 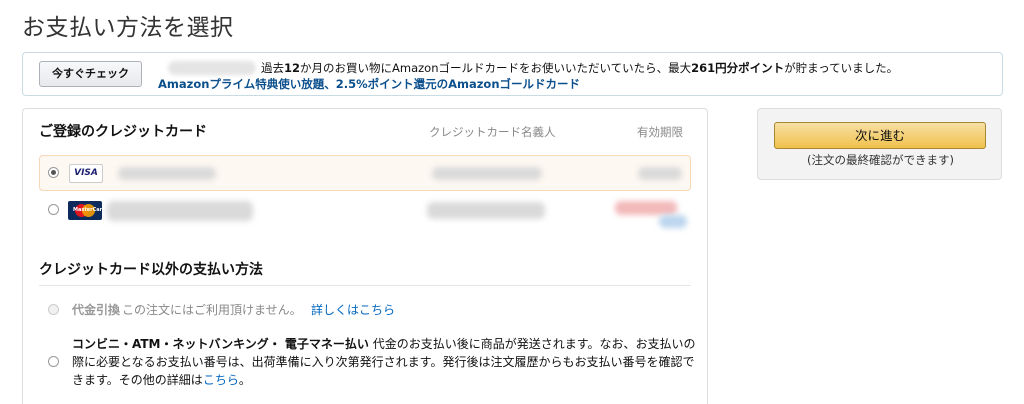 What do you see at coordinates (87, 210) in the screenshot?
I see `mastercard-icon: MasterCard` at bounding box center [87, 210].